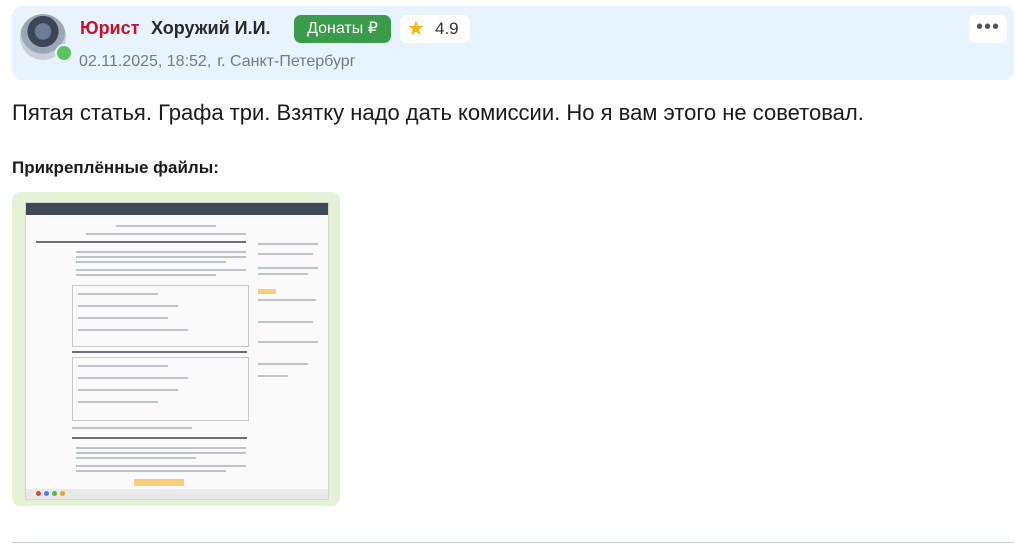 The image size is (1015, 549). What do you see at coordinates (211, 28) in the screenshot?
I see `author-name: Хоружий И.И.` at bounding box center [211, 28].